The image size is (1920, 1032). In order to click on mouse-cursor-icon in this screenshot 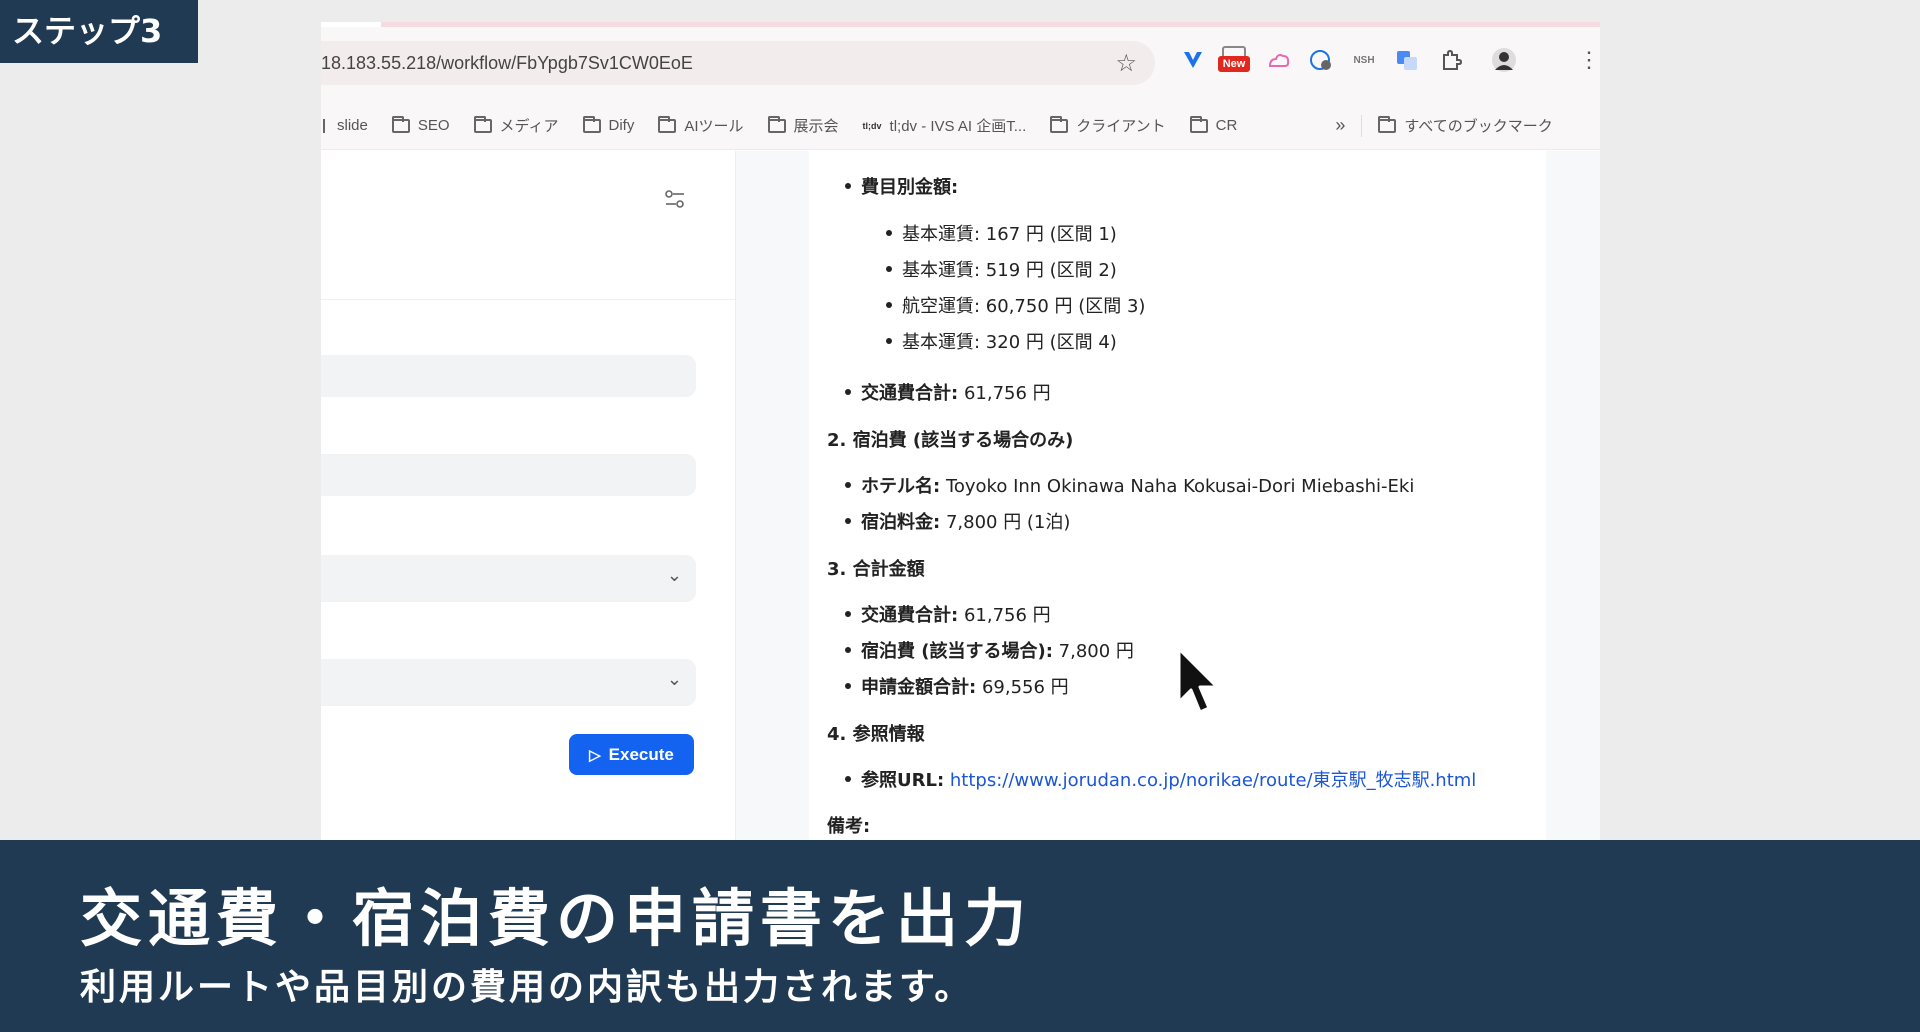, I will do `click(1198, 680)`.